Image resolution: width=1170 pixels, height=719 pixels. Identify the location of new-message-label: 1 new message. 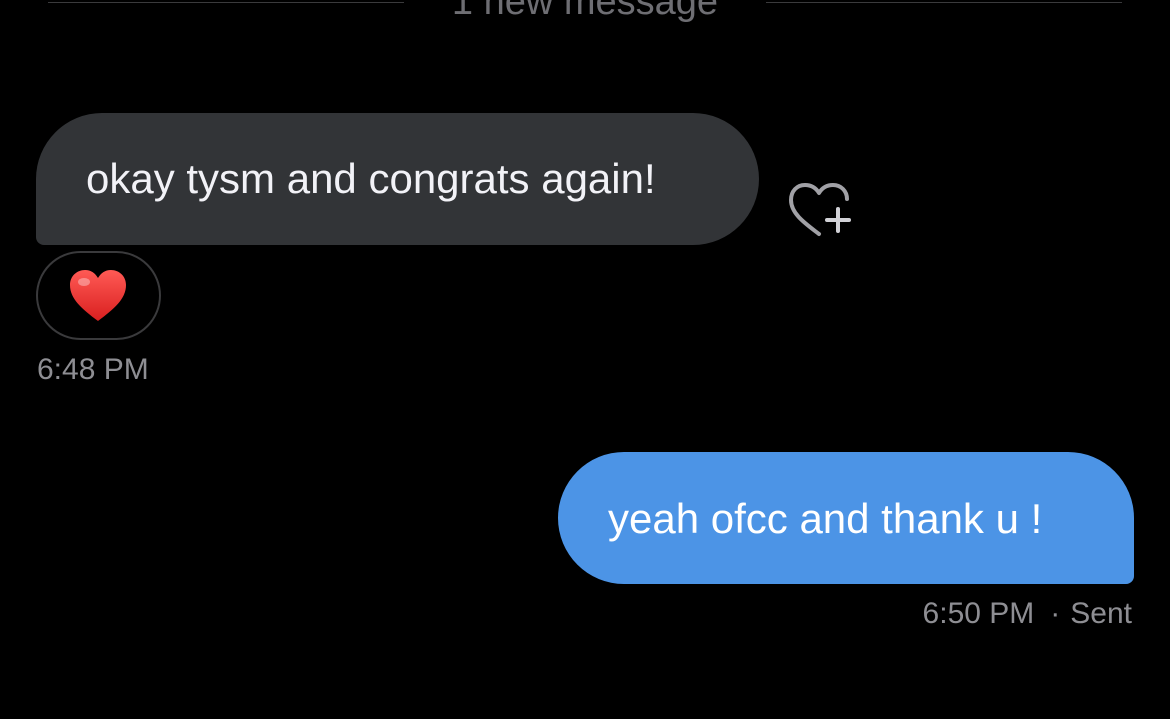
(585, 11).